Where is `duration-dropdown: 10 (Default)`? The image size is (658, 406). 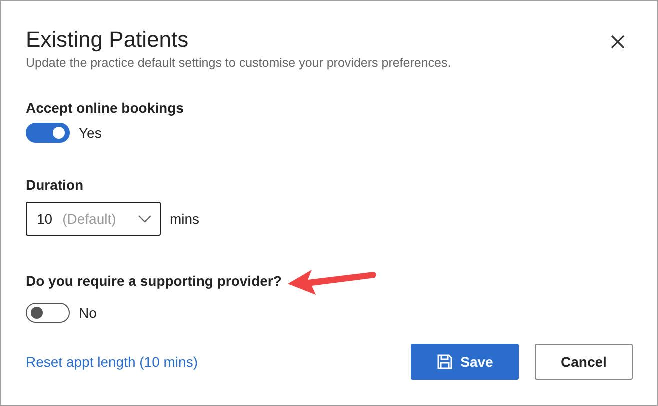
duration-dropdown: 10 (Default) is located at coordinates (93, 219).